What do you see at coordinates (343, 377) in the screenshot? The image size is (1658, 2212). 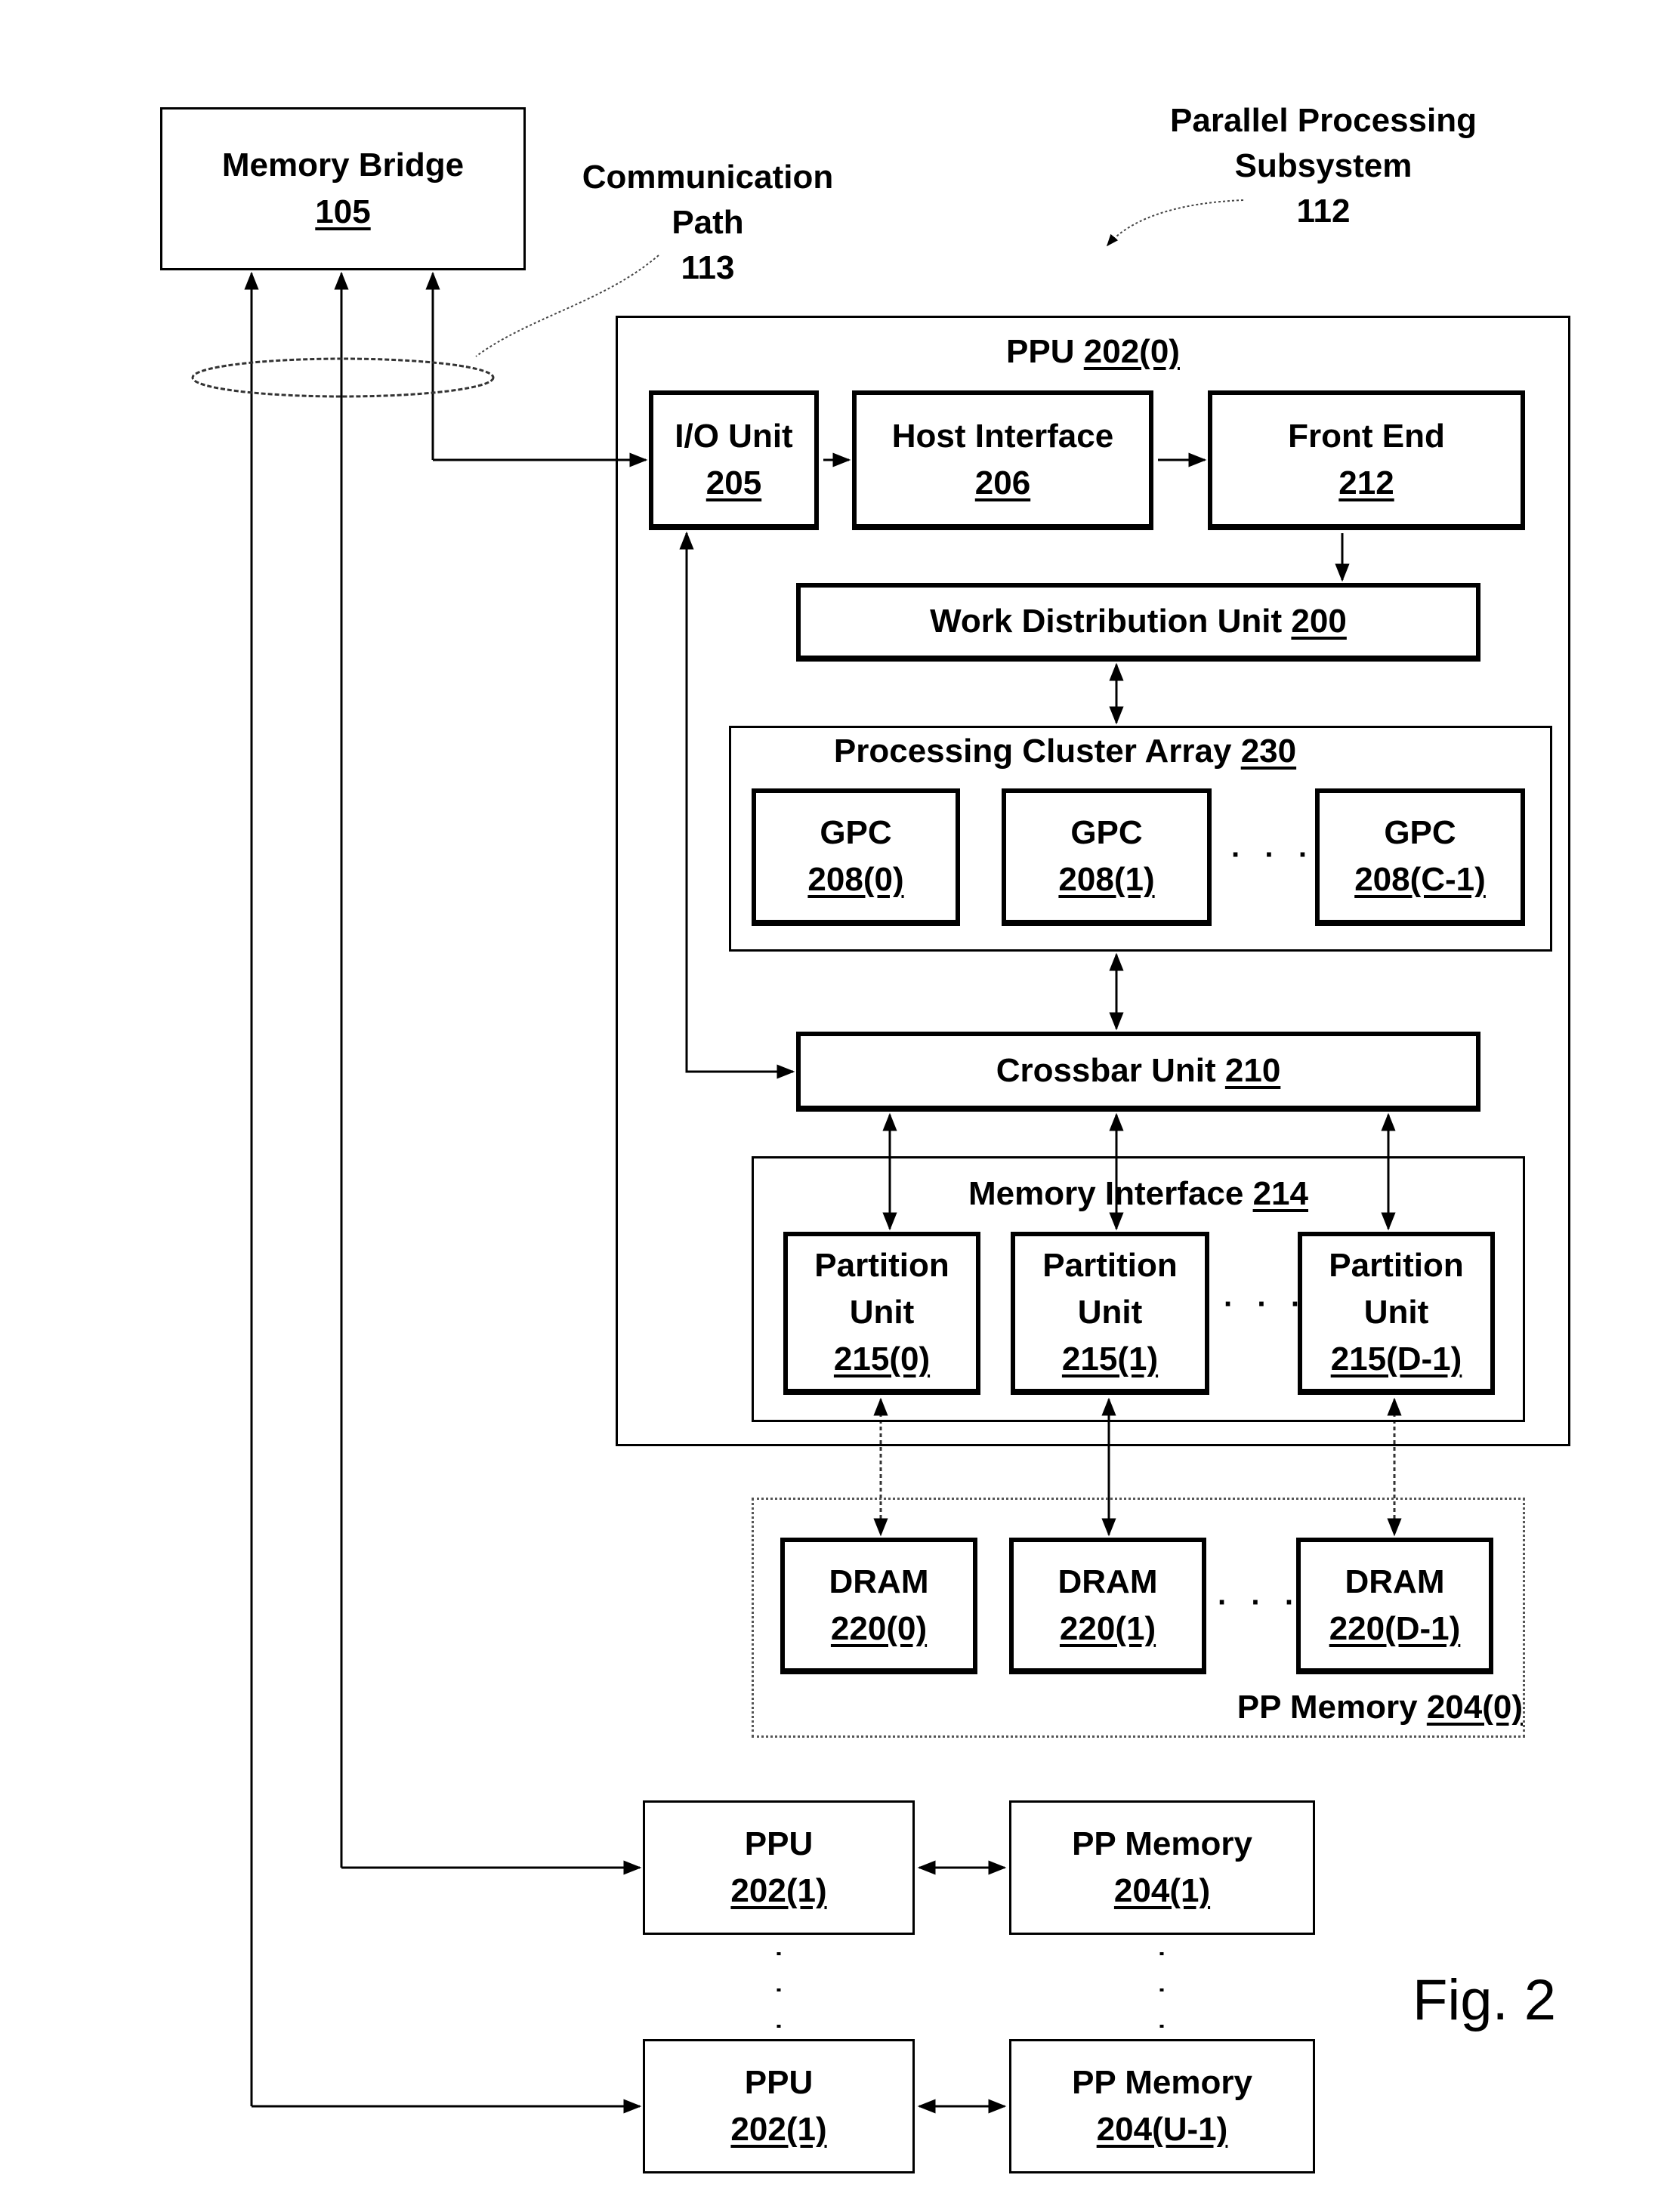 I see `communication-path-ellipse` at bounding box center [343, 377].